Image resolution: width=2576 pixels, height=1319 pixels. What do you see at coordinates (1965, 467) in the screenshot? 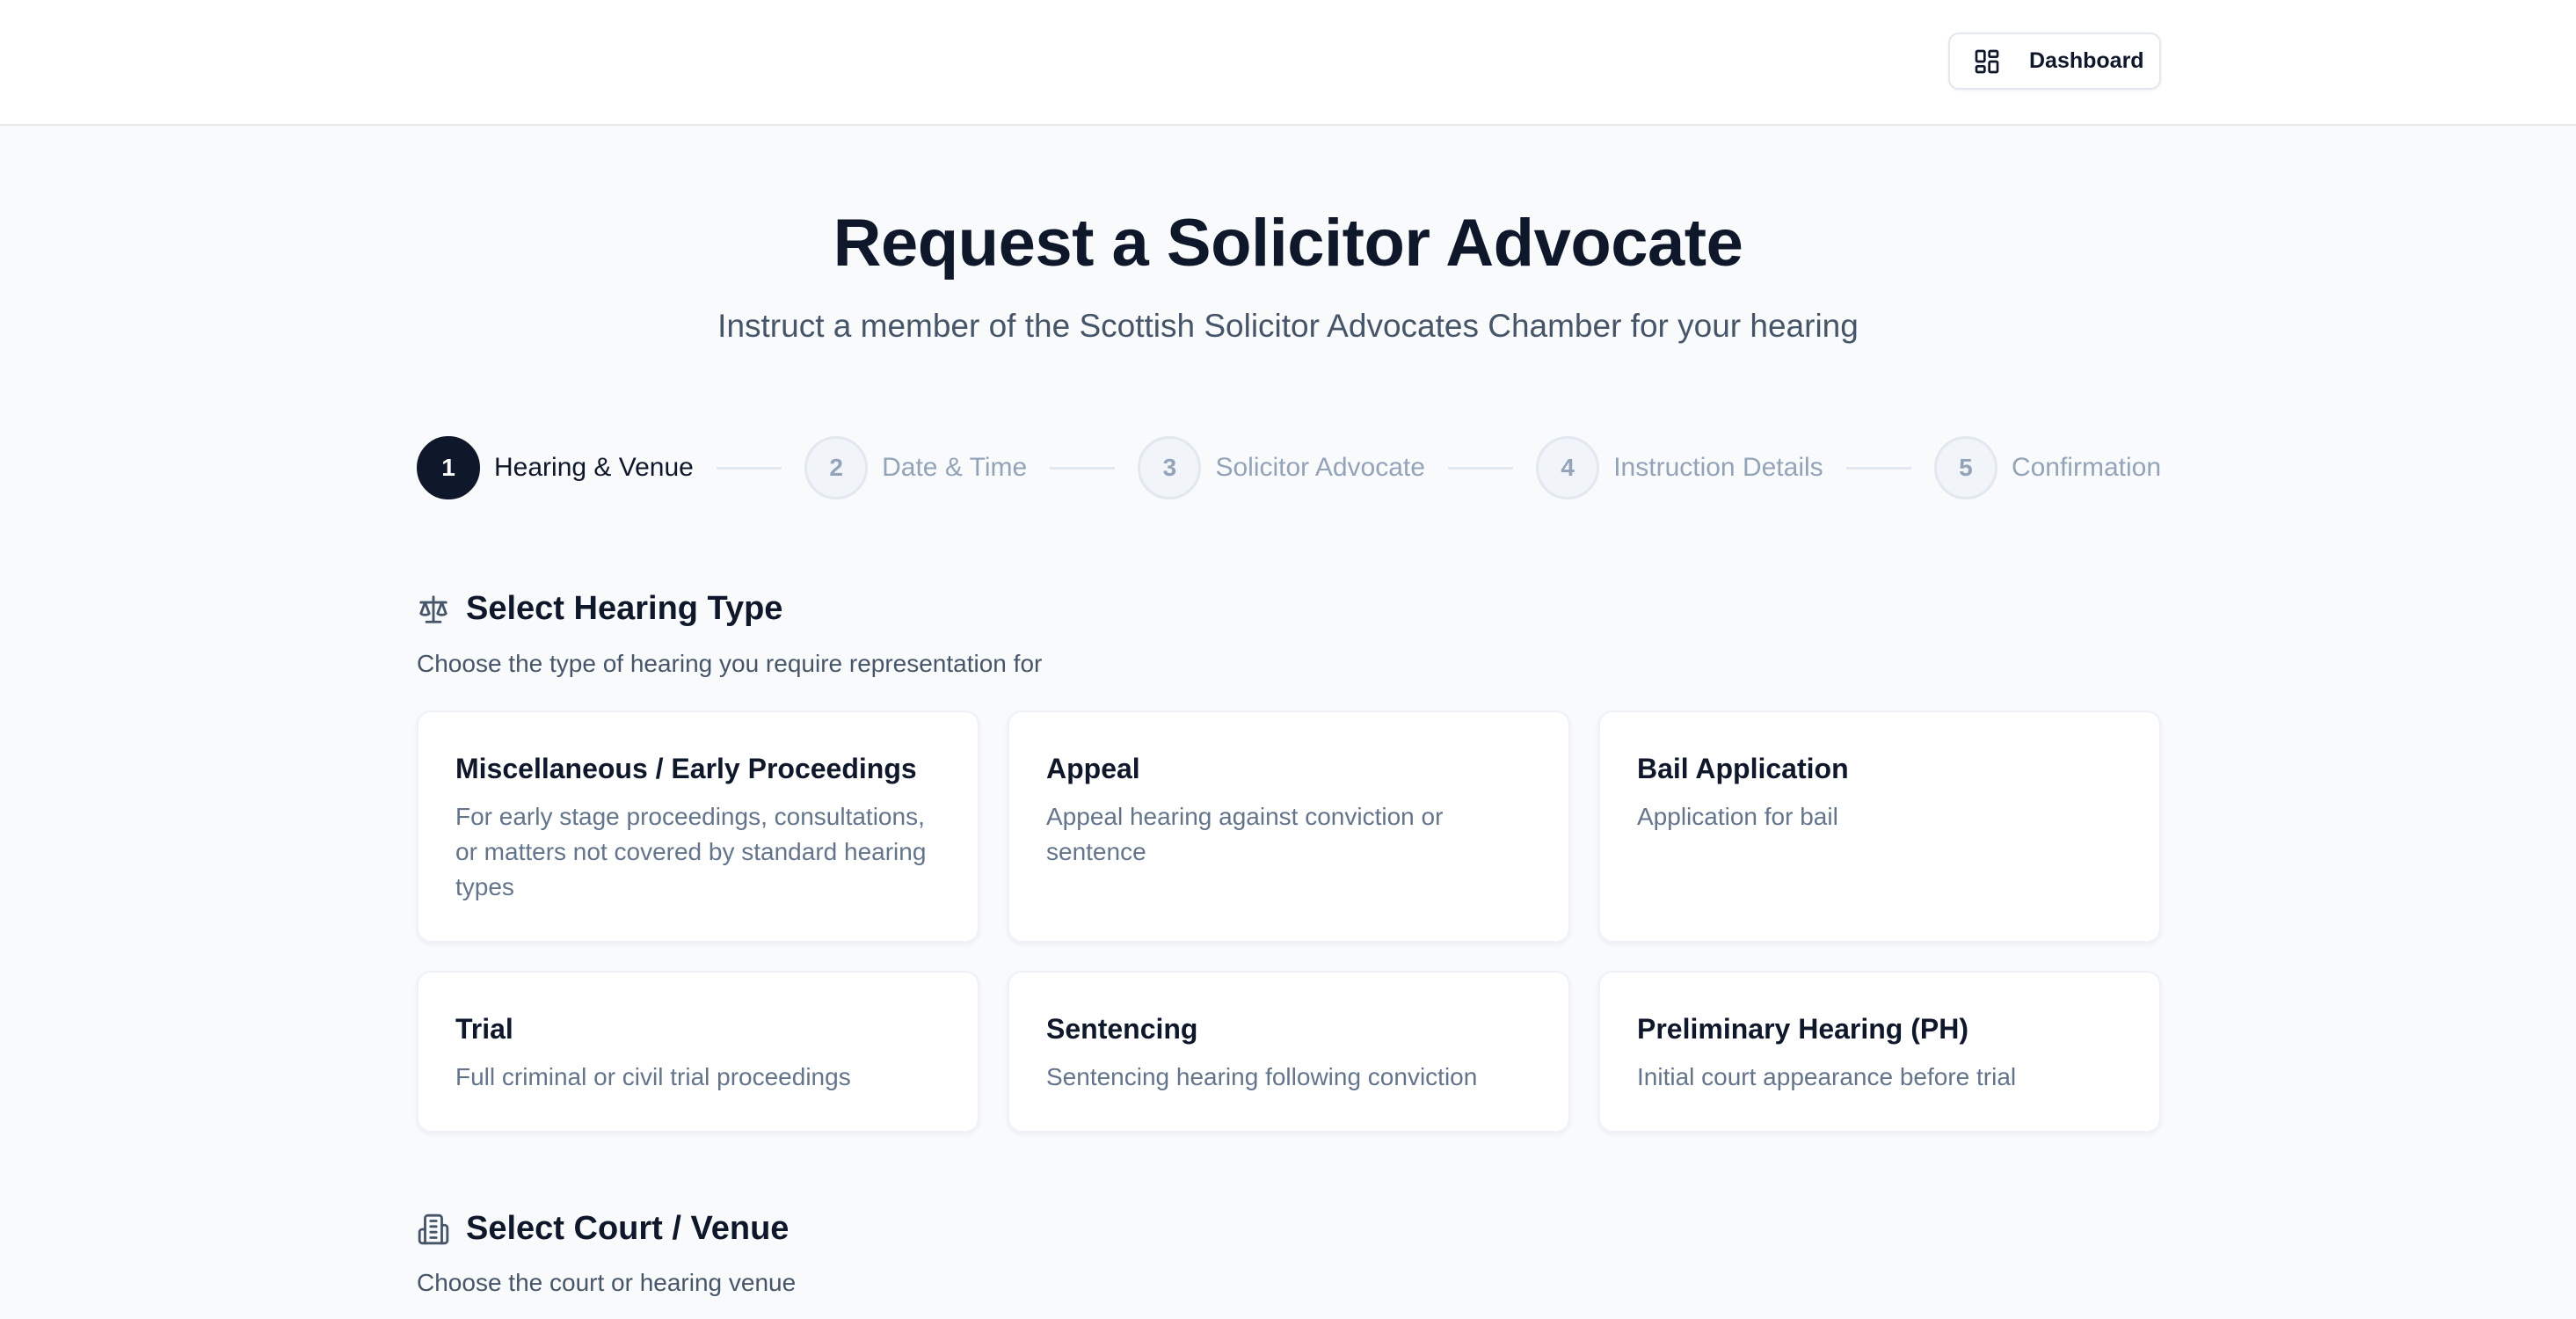
I see `step-number: 5` at bounding box center [1965, 467].